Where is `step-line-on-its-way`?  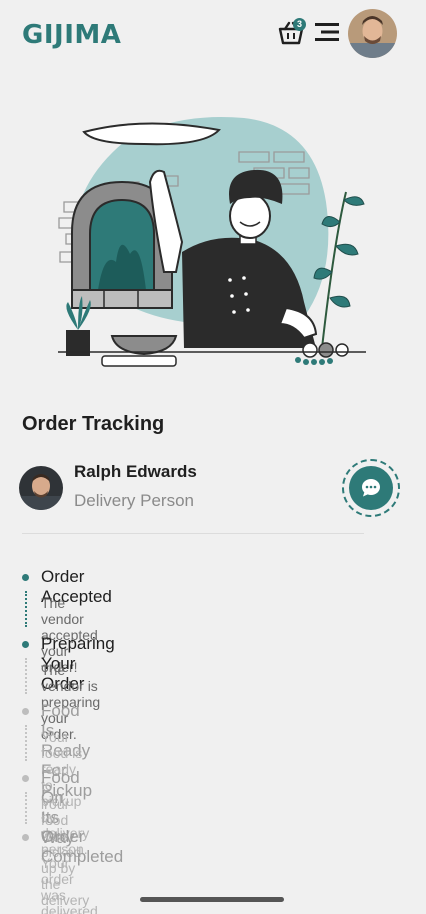 step-line-on-its-way is located at coordinates (25, 808).